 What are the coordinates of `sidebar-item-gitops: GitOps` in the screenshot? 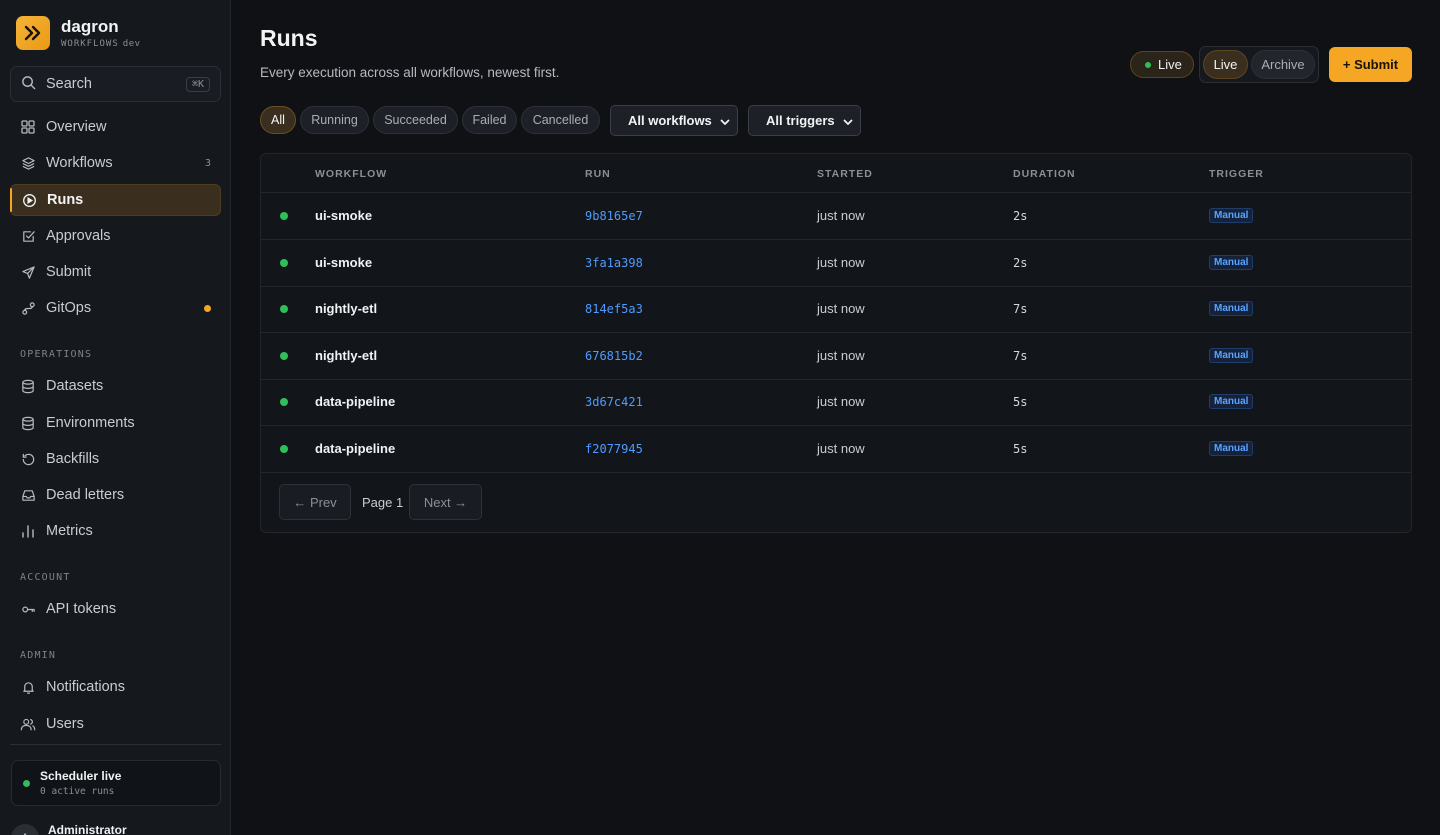 It's located at (115, 308).